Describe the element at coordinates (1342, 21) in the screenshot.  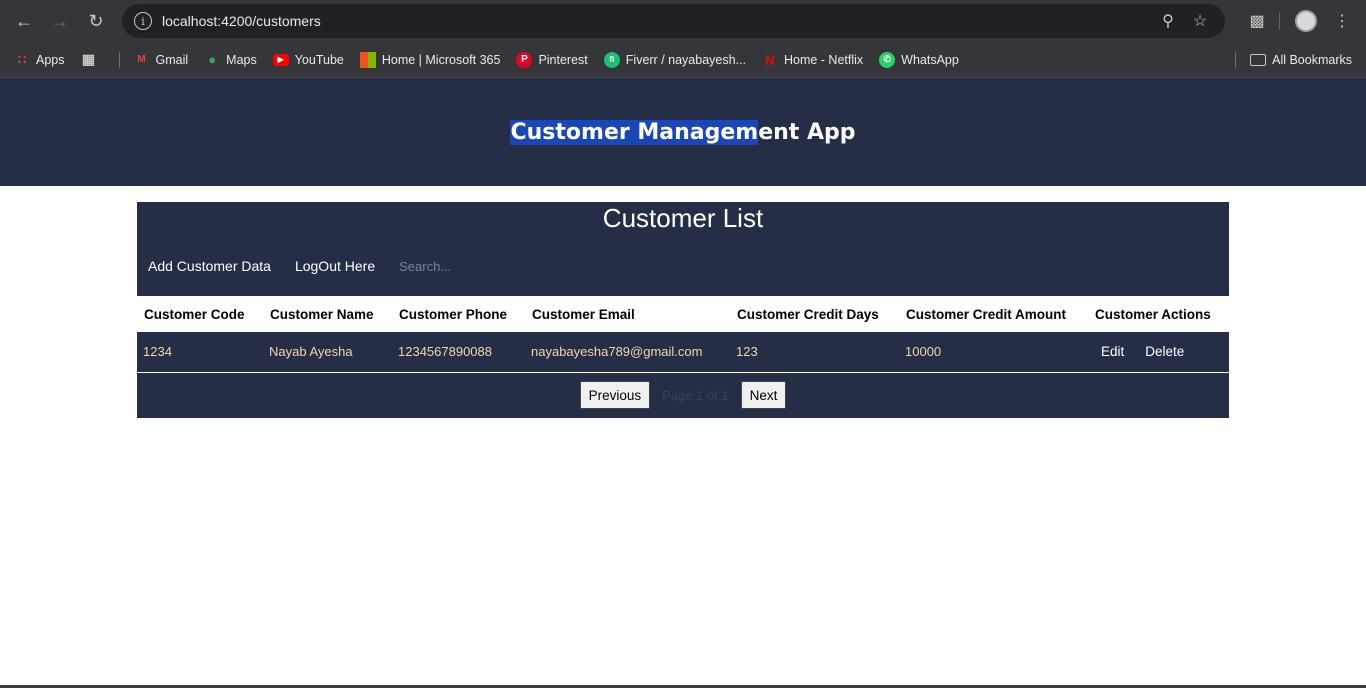
I see `menu-icon: ⋮` at that location.